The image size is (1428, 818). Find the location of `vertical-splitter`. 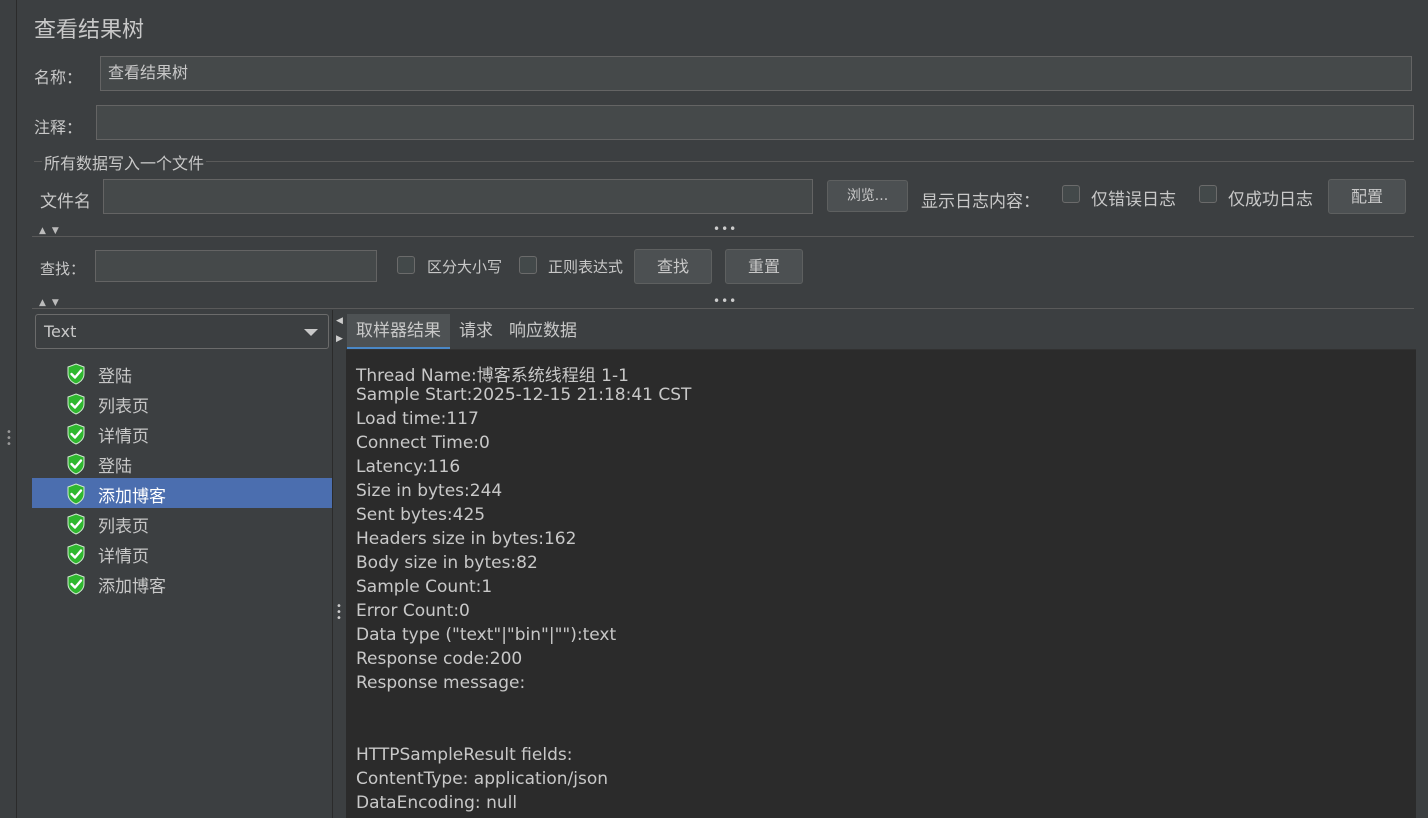

vertical-splitter is located at coordinates (339, 564).